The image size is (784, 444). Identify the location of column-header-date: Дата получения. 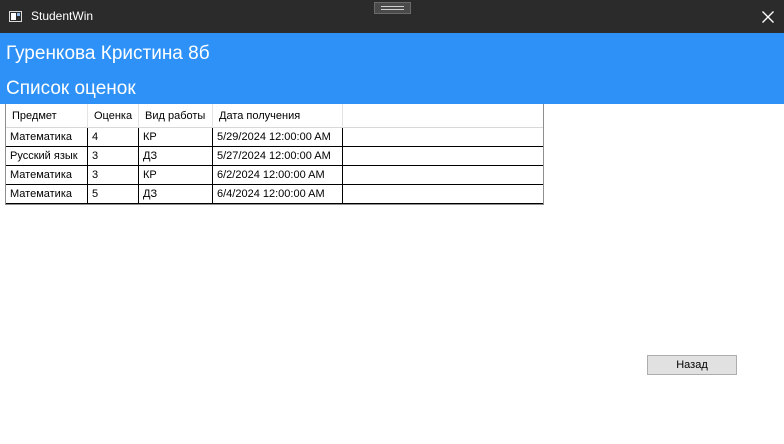
(278, 116).